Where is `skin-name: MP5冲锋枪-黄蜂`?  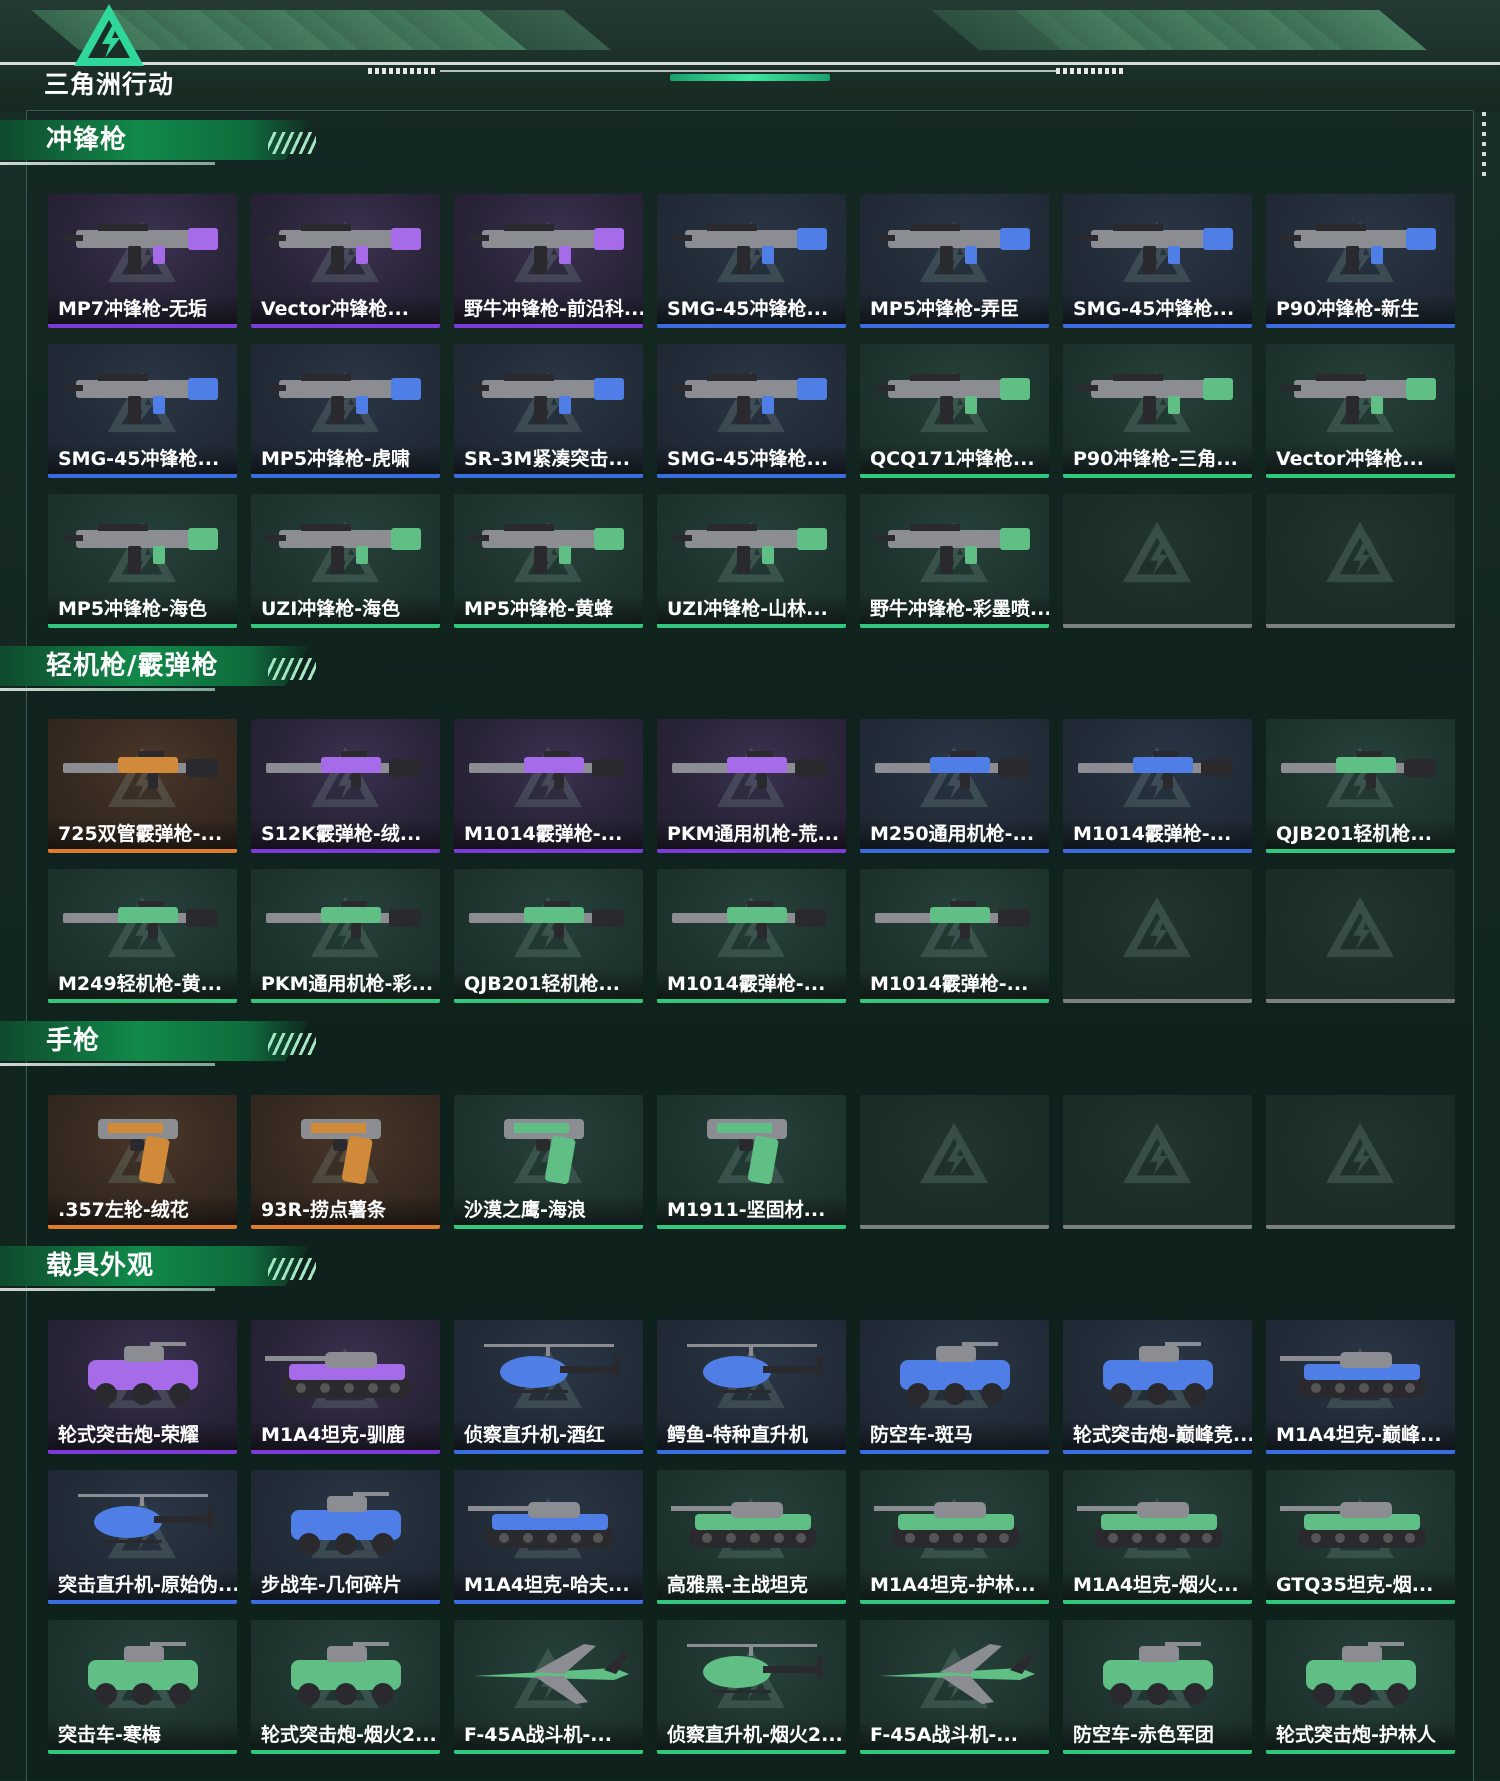 skin-name: MP5冲锋枪-黄蜂 is located at coordinates (548, 609).